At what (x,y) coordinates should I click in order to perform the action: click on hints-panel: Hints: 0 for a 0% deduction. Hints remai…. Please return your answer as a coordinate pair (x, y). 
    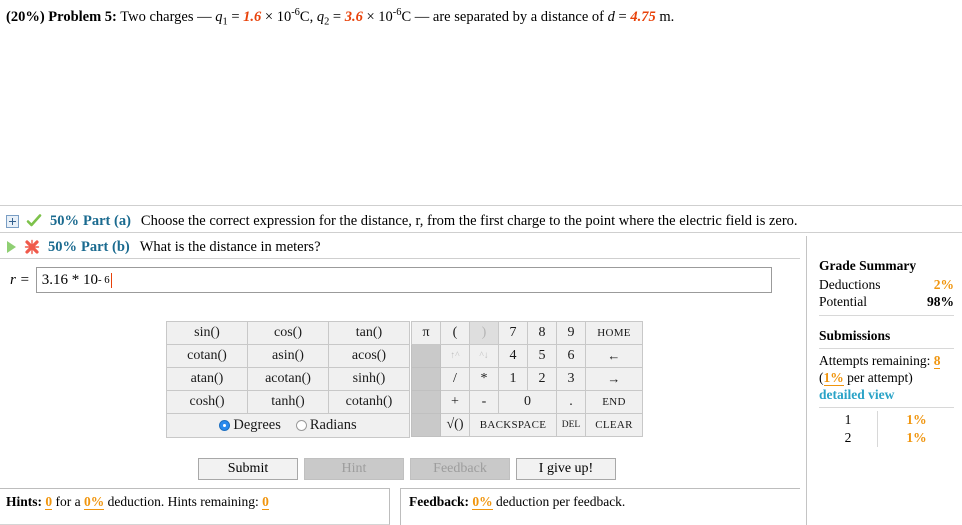
    Looking at the image, I should click on (195, 506).